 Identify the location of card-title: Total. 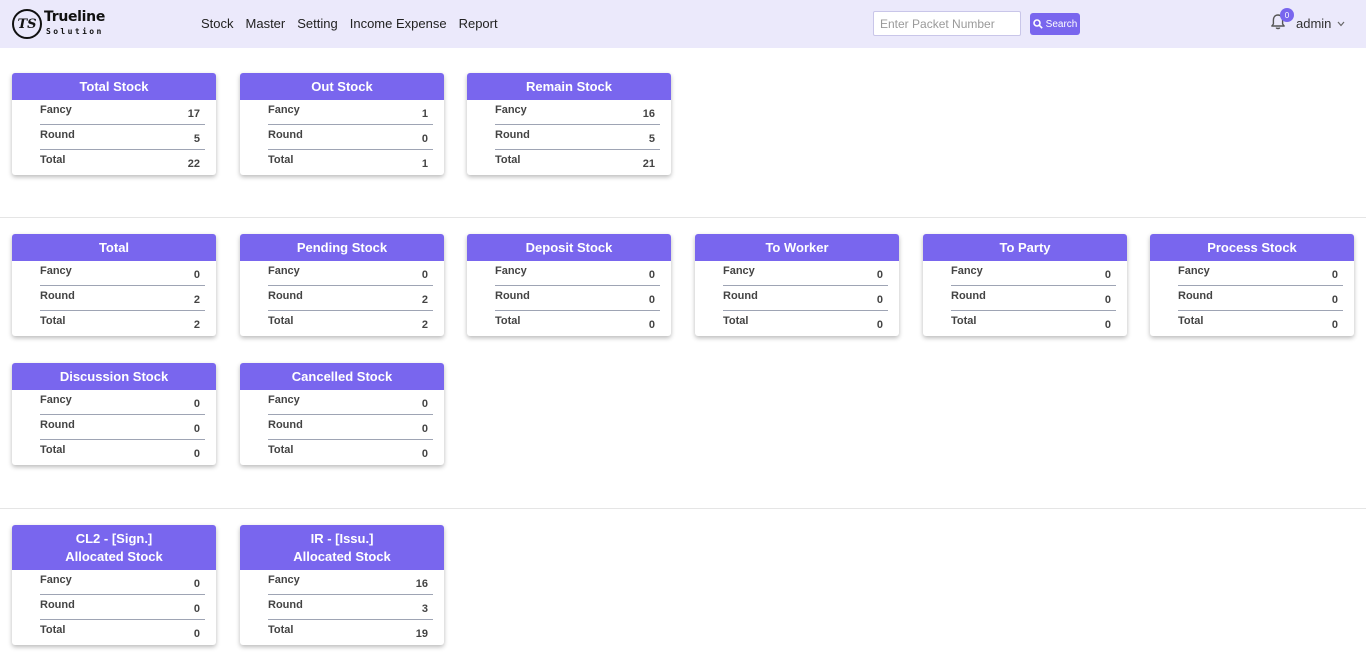
(114, 247).